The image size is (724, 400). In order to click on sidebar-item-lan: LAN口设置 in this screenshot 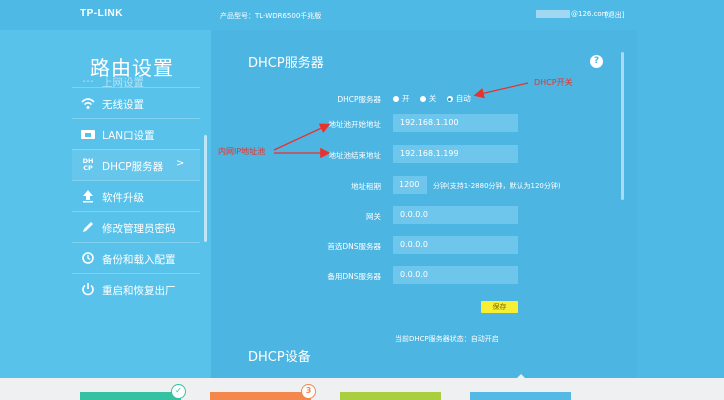, I will do `click(136, 133)`.